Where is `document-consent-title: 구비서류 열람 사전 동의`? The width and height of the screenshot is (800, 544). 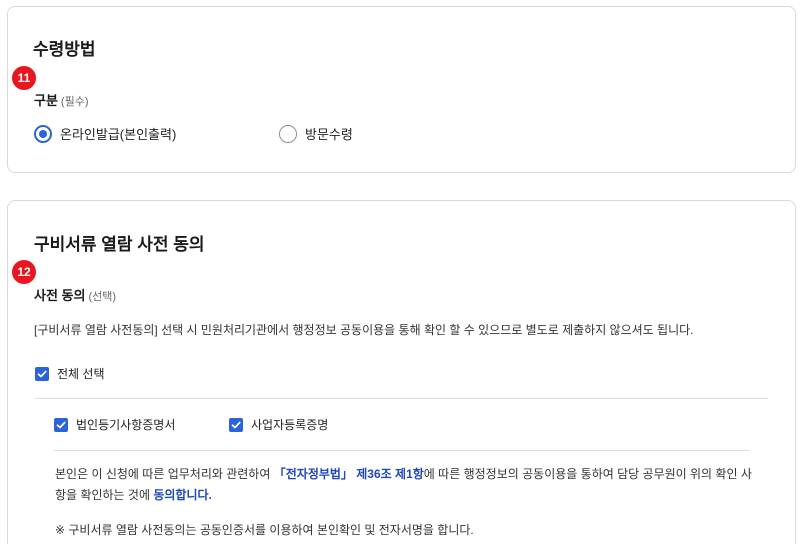
document-consent-title: 구비서류 열람 사전 동의 is located at coordinates (119, 244).